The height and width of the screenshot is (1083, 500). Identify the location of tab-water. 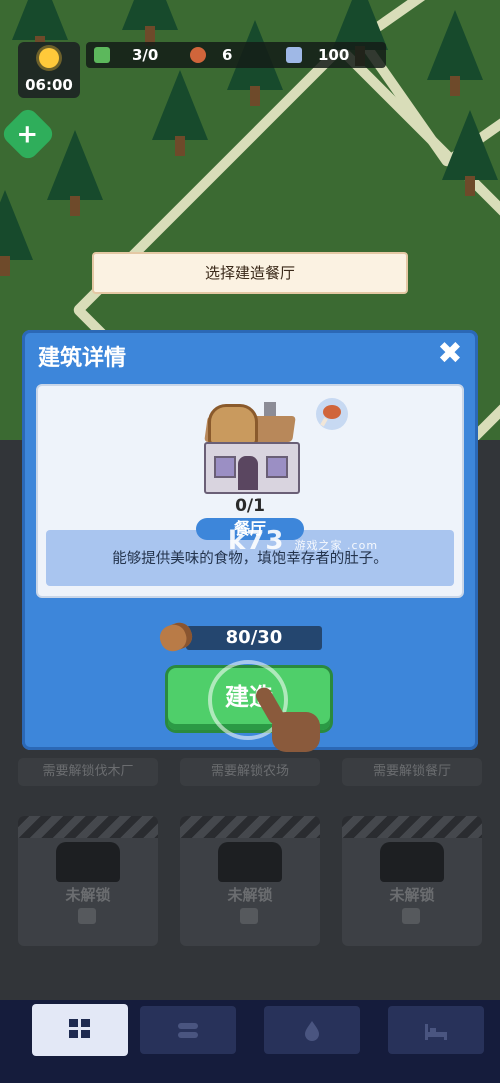
(312, 1030).